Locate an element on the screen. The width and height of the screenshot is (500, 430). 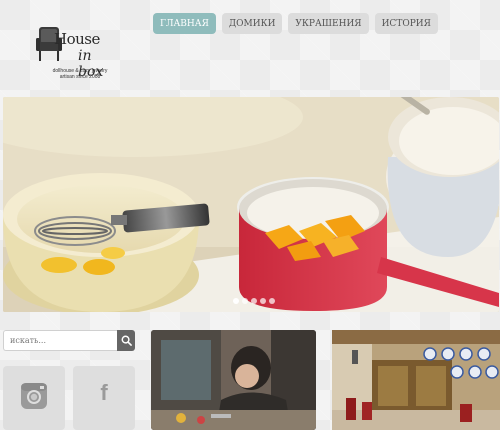
thumbnail-dollhouse is located at coordinates (416, 380).